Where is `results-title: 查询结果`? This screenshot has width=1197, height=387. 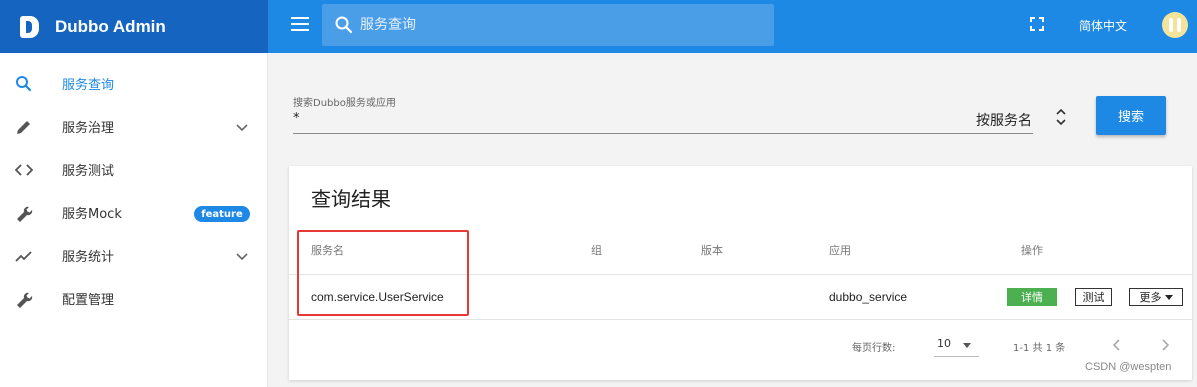
results-title: 查询结果 is located at coordinates (351, 199).